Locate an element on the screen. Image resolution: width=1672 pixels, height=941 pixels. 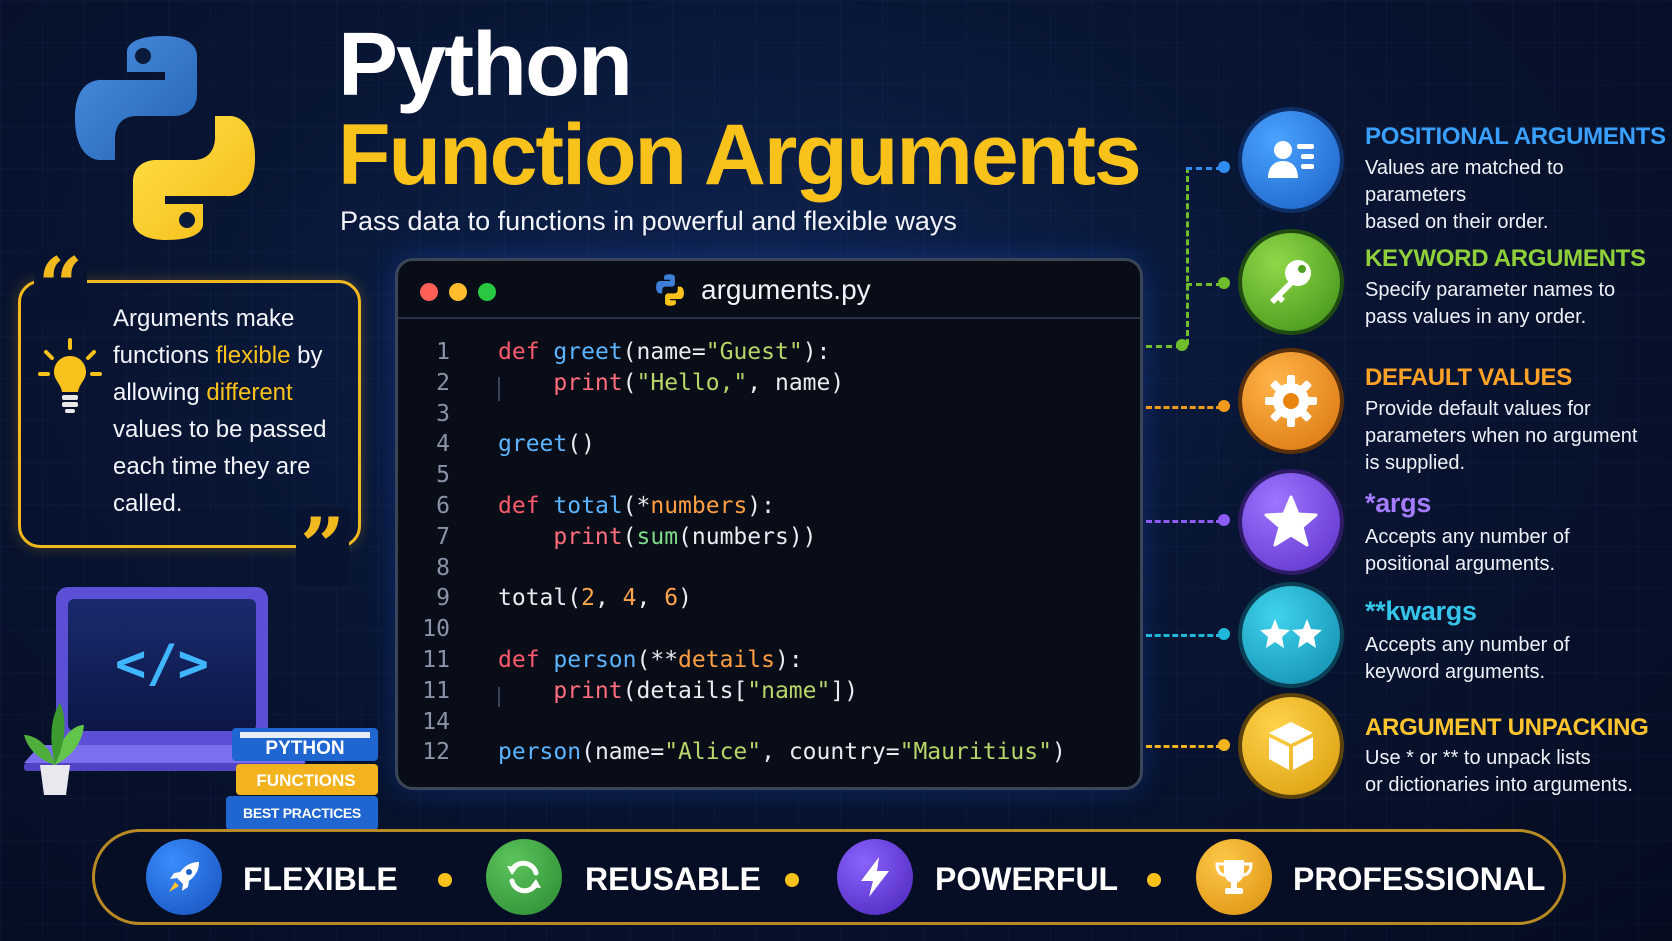
kwargs-icon is located at coordinates (1291, 635).